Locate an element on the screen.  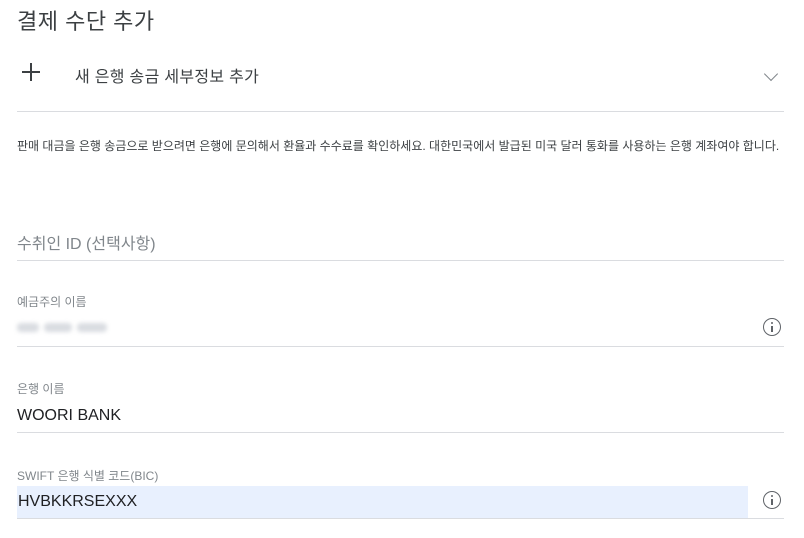
swift-code-field: SWIFT 은행 식별 코드(BIC) HVBKKRSEXXX is located at coordinates (400, 490).